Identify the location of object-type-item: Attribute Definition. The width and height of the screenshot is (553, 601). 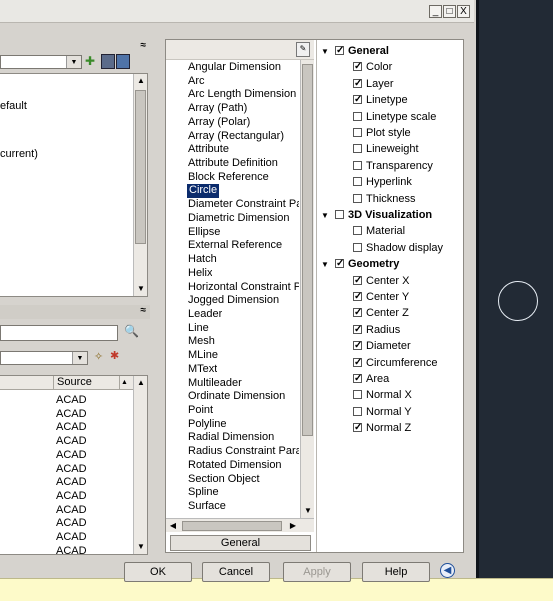
(233, 164).